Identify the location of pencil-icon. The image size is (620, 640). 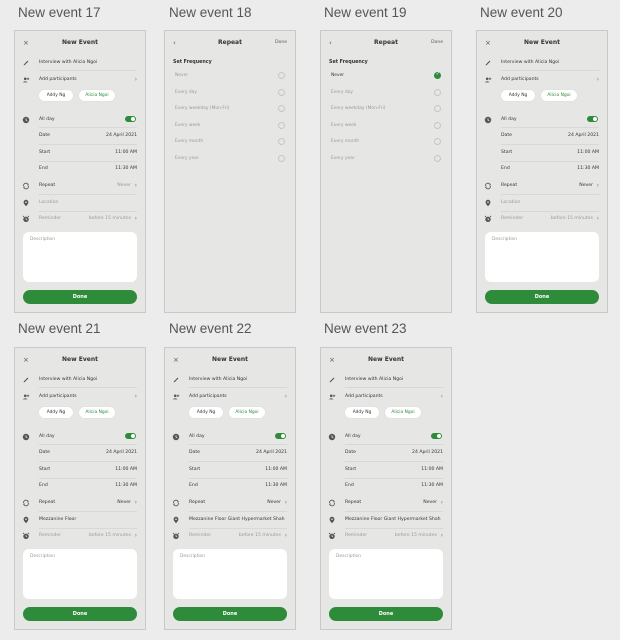
(176, 380).